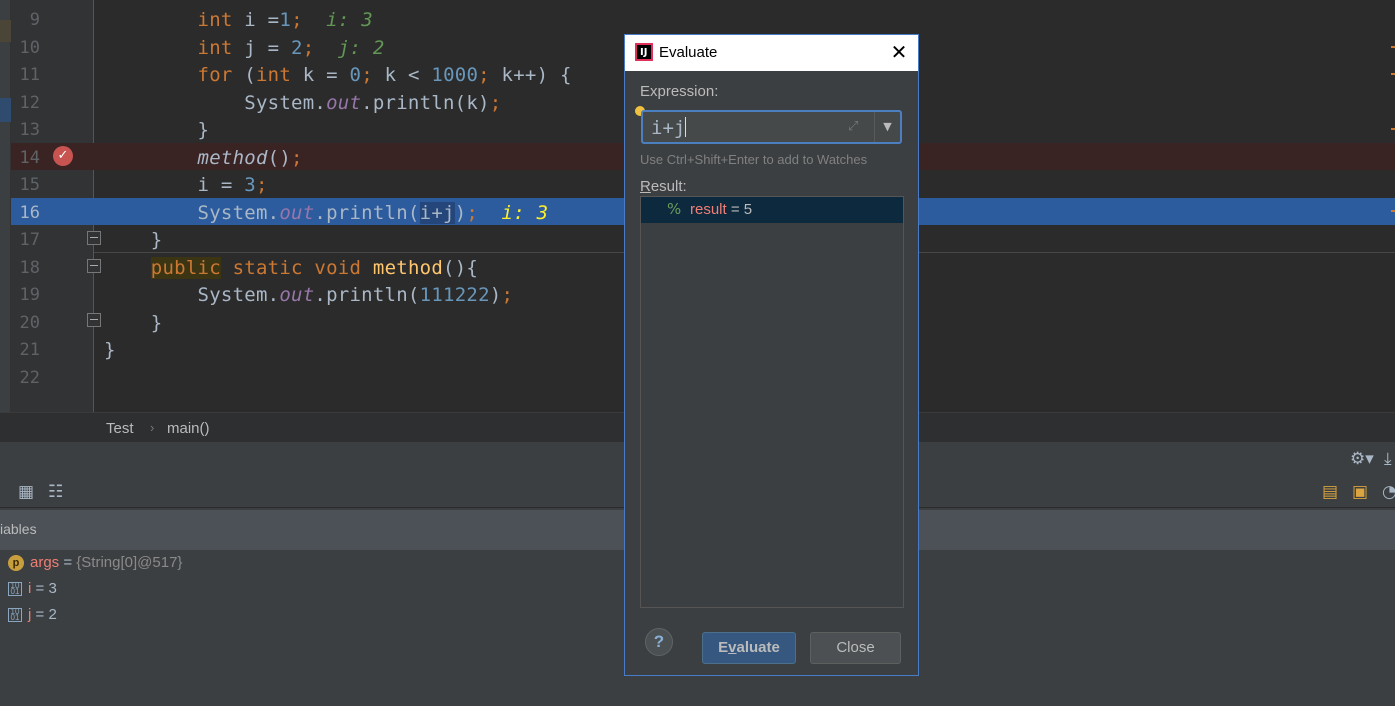 The width and height of the screenshot is (1395, 706). What do you see at coordinates (530, 75) in the screenshot?
I see `code-token: k++) {` at bounding box center [530, 75].